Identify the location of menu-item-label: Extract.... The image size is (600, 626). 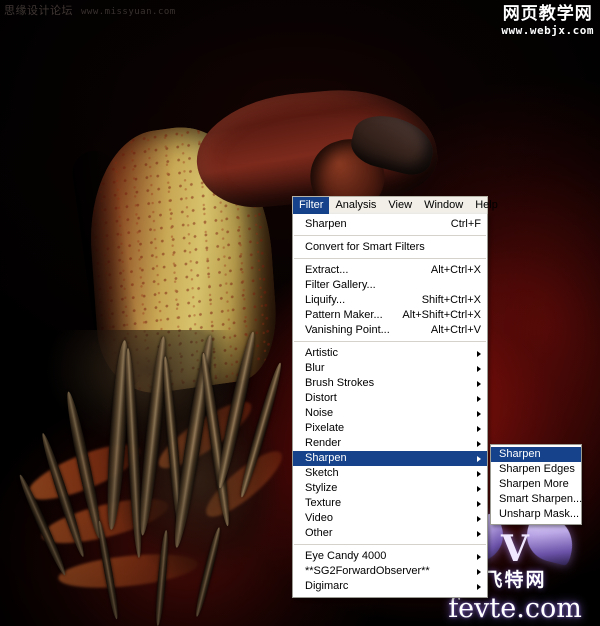
(327, 270).